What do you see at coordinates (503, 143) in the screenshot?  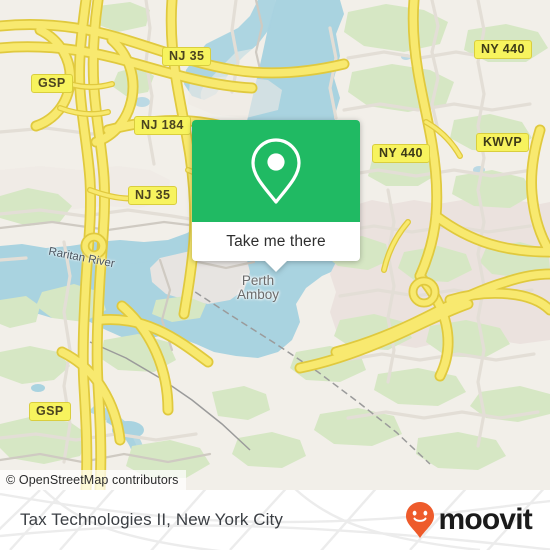 I see `shield-kwvp: KWVP` at bounding box center [503, 143].